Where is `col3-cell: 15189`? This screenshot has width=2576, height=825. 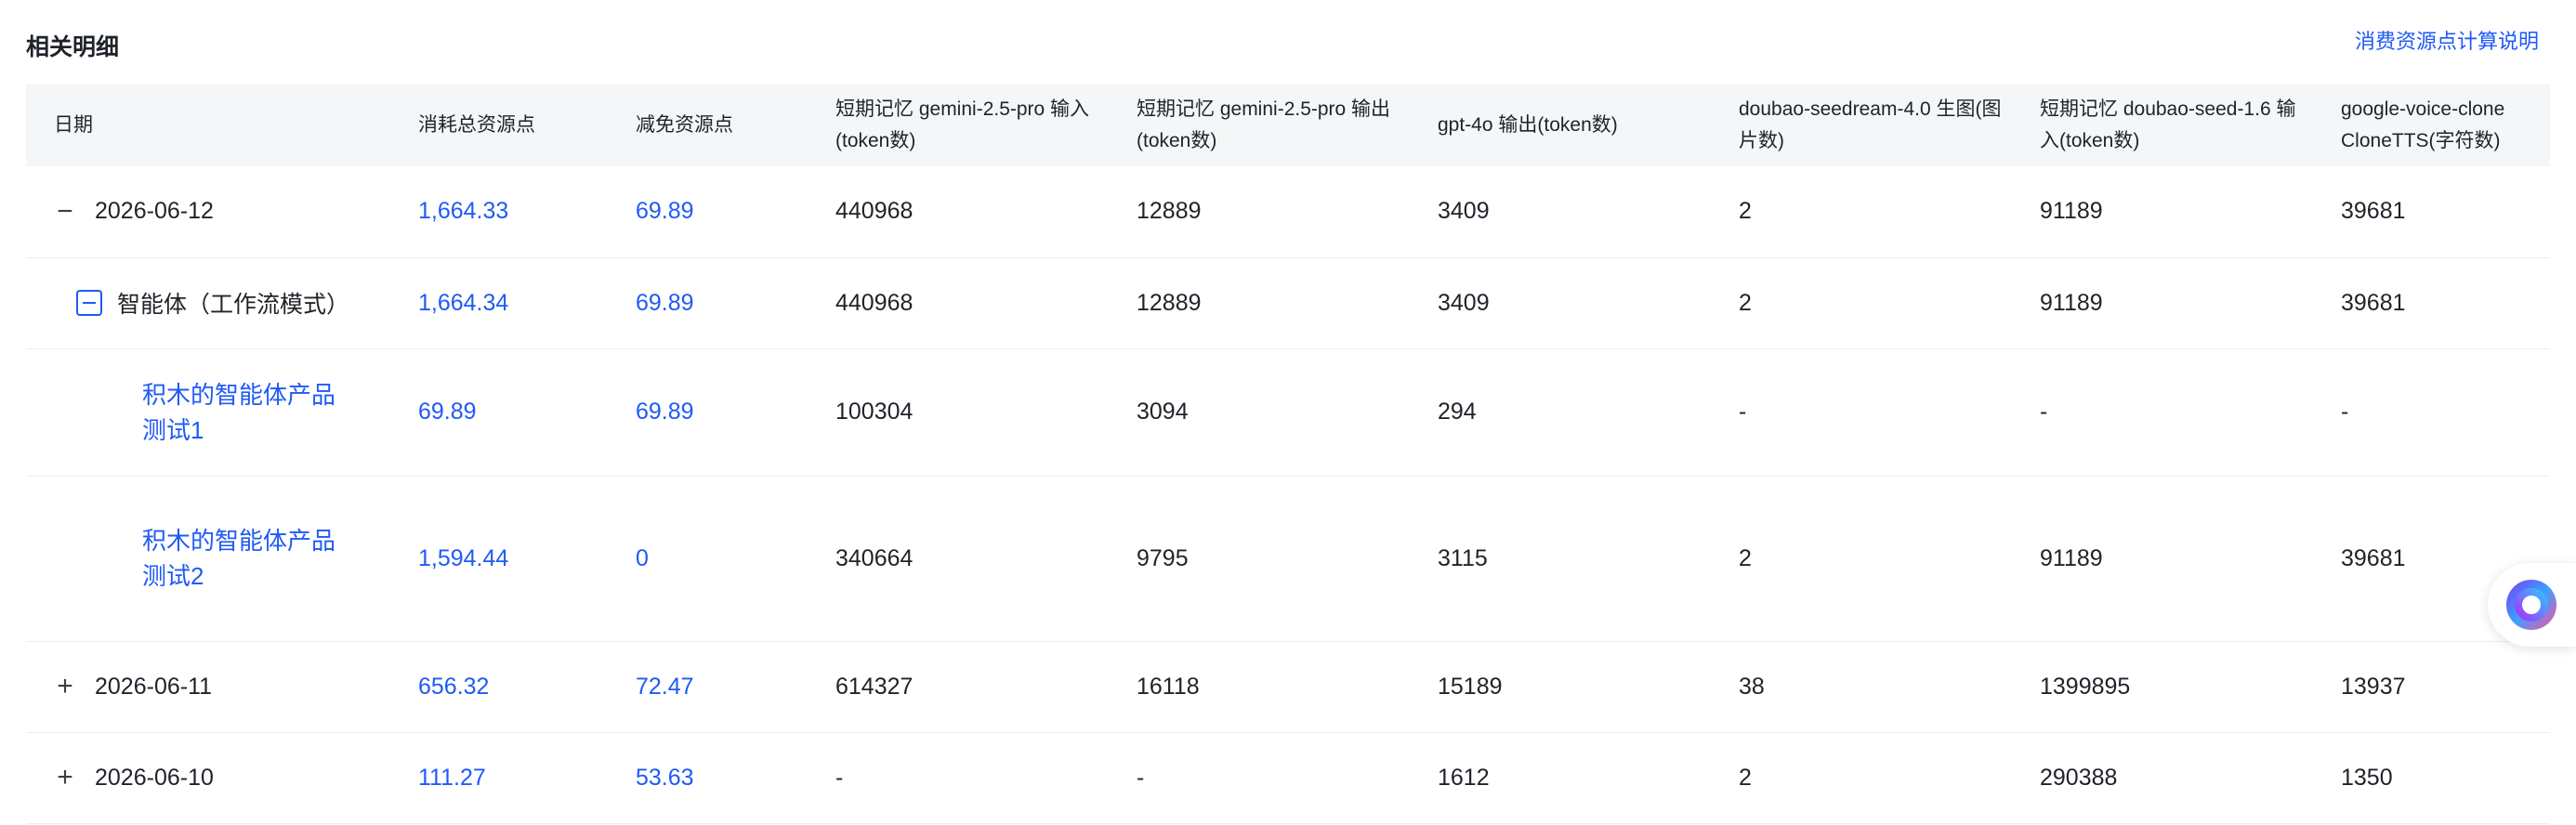 col3-cell: 15189 is located at coordinates (1560, 687).